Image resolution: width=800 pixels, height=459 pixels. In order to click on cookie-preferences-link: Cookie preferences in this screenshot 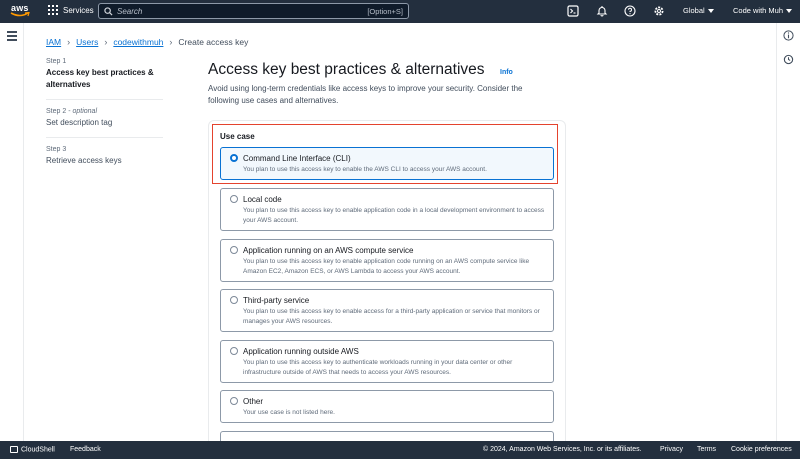, I will do `click(761, 449)`.